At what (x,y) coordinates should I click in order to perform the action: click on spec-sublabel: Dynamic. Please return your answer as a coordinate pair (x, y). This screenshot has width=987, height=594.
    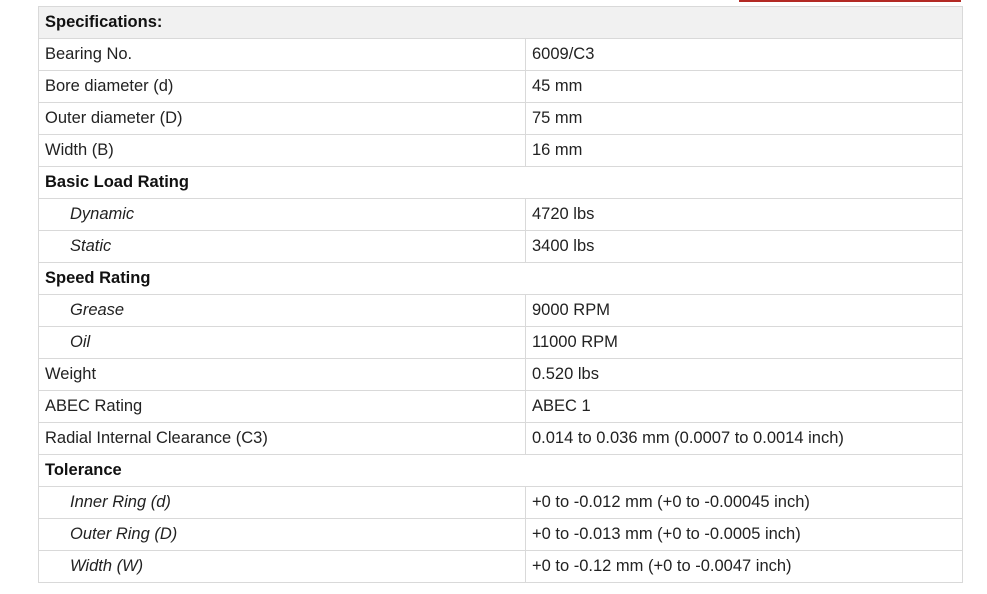
    Looking at the image, I should click on (282, 214).